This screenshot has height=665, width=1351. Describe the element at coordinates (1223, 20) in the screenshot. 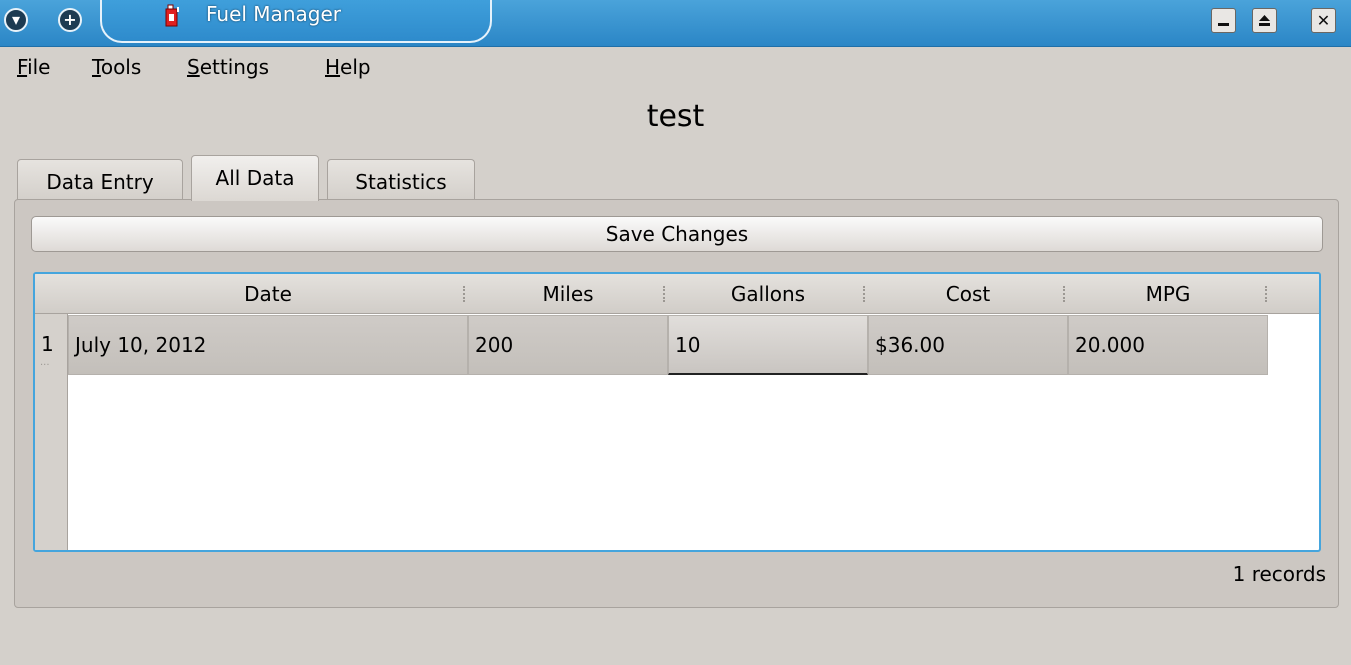

I see `minimize-icon` at that location.